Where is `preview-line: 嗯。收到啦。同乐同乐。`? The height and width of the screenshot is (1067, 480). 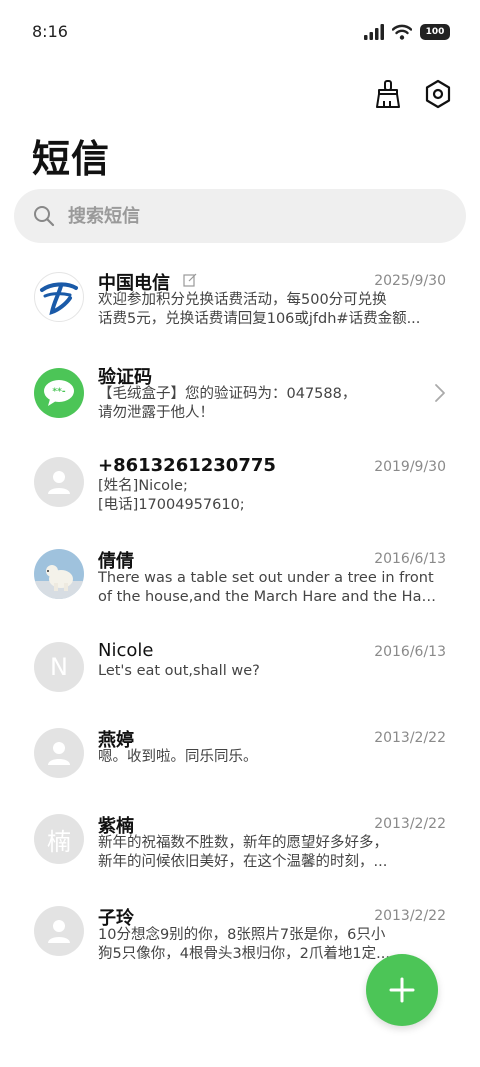
preview-line: 嗯。收到啦。同乐同乐。 is located at coordinates (178, 757).